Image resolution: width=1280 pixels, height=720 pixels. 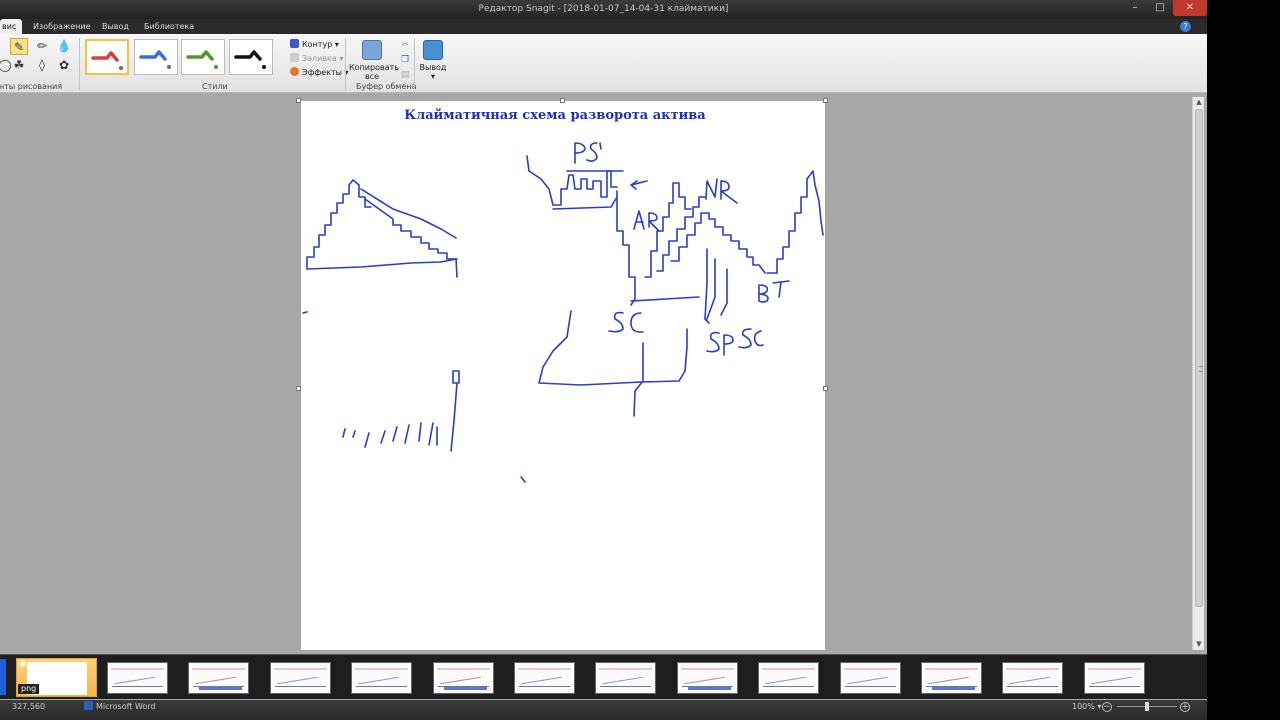 What do you see at coordinates (681, 234) in the screenshot?
I see `ink-stroke-steps-c` at bounding box center [681, 234].